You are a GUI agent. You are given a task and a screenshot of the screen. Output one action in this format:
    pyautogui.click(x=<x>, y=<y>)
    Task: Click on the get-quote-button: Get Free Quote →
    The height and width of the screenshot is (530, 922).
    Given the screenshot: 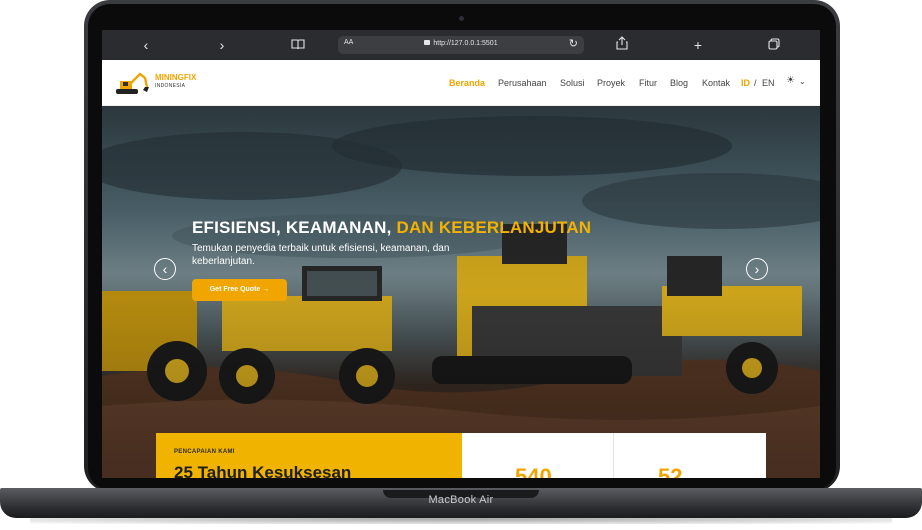 What is the action you would take?
    pyautogui.click(x=239, y=290)
    